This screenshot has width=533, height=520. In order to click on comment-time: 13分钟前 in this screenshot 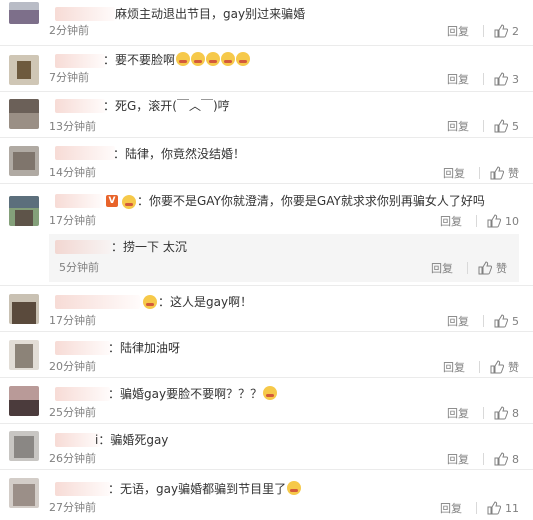, I will do `click(72, 126)`.